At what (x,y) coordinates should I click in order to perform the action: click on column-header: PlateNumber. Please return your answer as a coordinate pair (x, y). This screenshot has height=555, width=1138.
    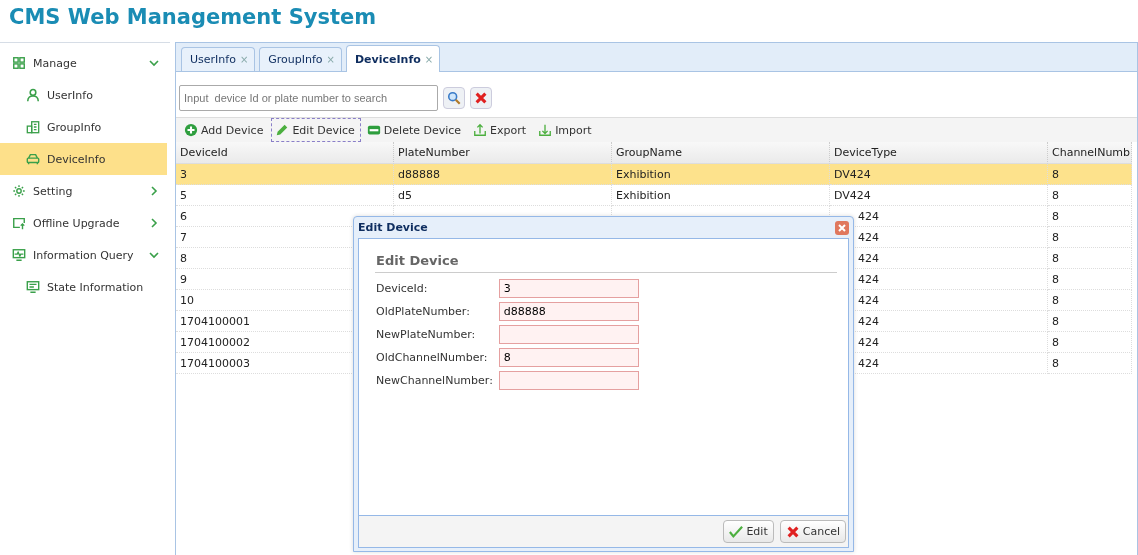
    Looking at the image, I should click on (503, 153).